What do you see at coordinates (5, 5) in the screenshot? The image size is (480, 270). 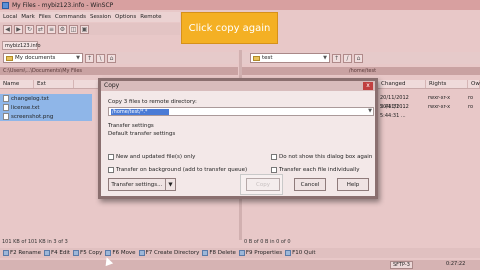 I see `app-icon` at bounding box center [5, 5].